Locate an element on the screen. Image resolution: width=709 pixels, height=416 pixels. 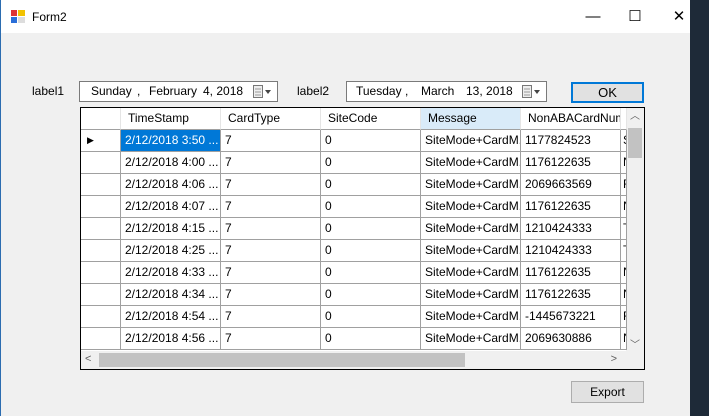
vertical-scrollbar: ︿ ﹀ is located at coordinates (635, 229).